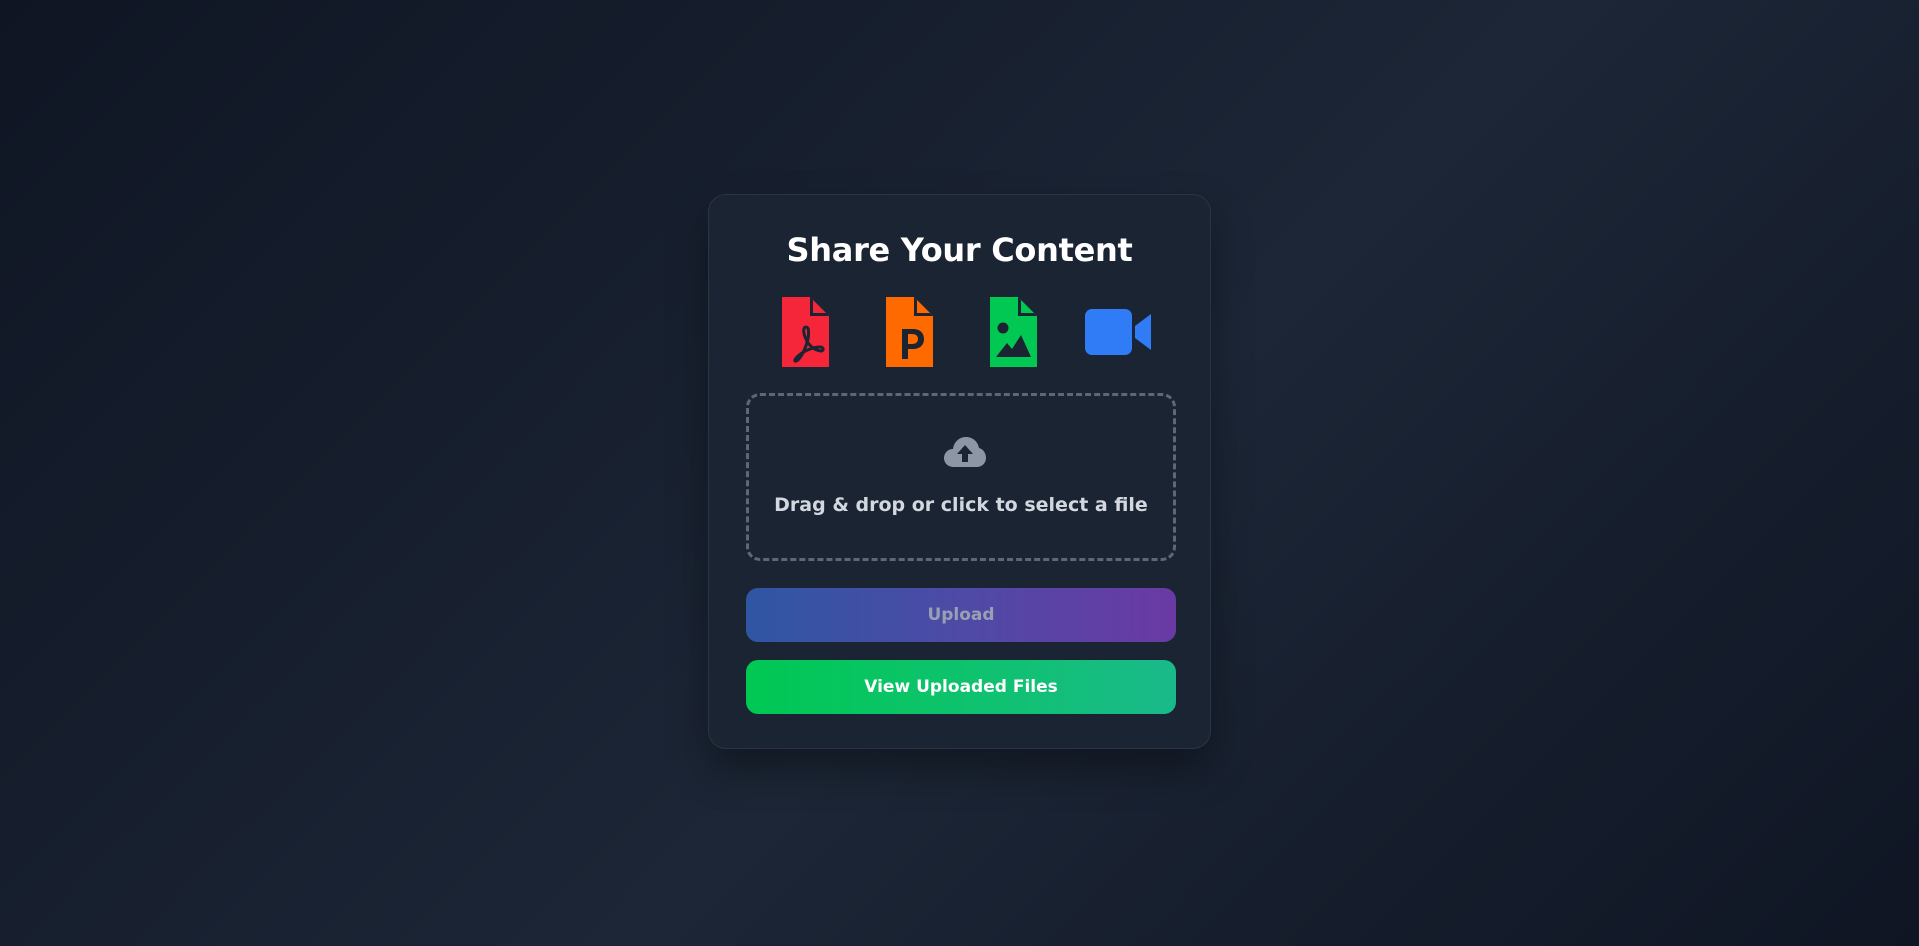  What do you see at coordinates (959, 332) in the screenshot?
I see `file-type-icons` at bounding box center [959, 332].